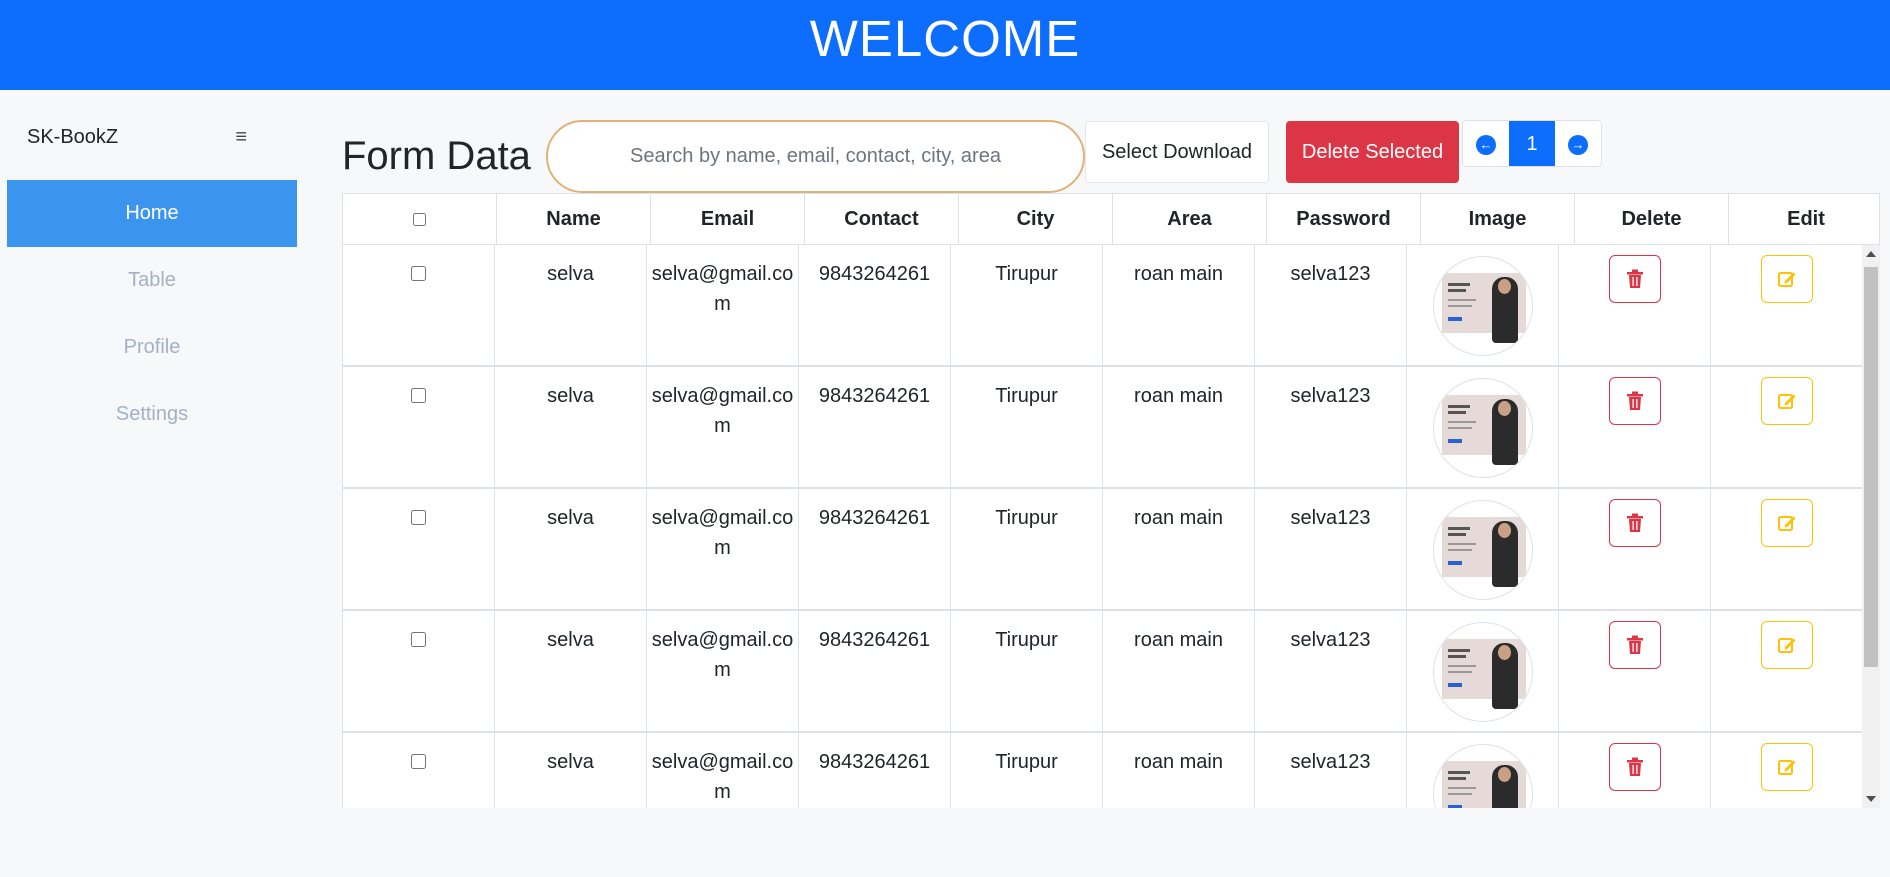 The height and width of the screenshot is (877, 1890). Describe the element at coordinates (1871, 254) in the screenshot. I see `scroll-up-arrow-icon` at that location.